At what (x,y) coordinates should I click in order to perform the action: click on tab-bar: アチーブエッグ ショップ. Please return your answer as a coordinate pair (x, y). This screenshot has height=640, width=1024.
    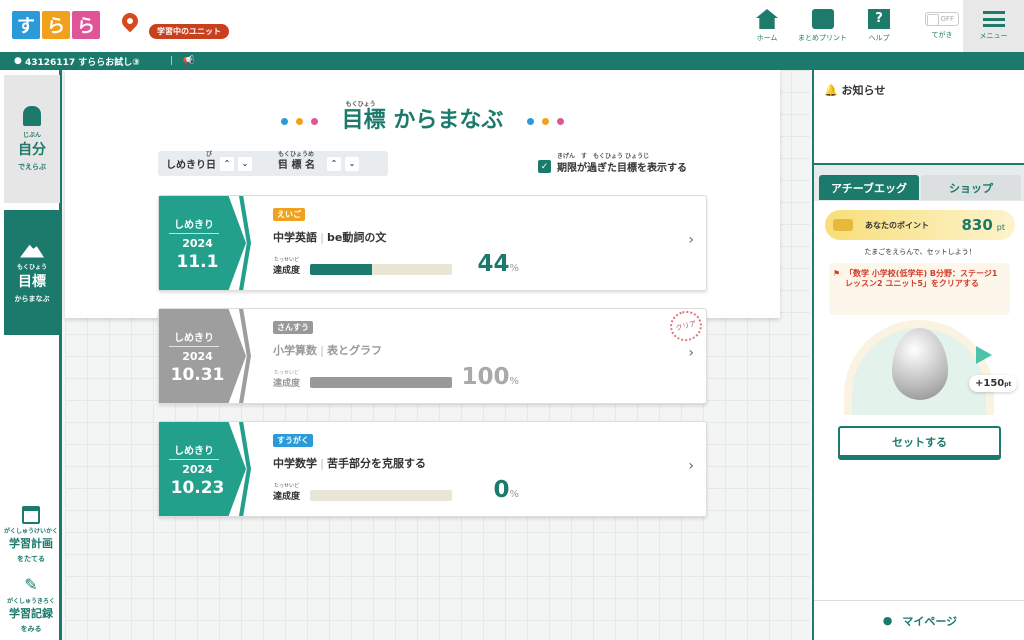
    Looking at the image, I should click on (919, 182).